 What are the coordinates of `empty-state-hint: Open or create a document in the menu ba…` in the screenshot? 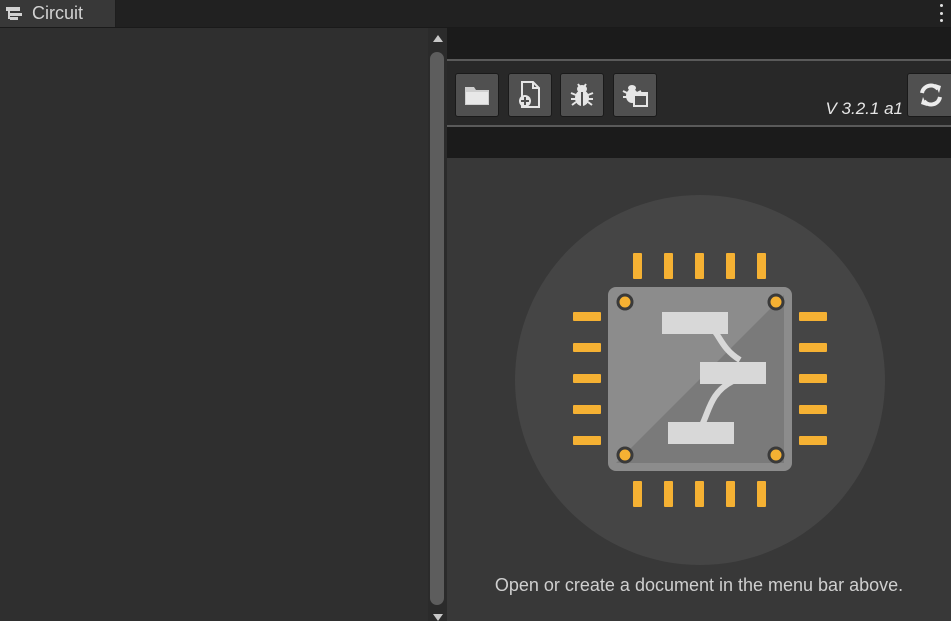 It's located at (699, 585).